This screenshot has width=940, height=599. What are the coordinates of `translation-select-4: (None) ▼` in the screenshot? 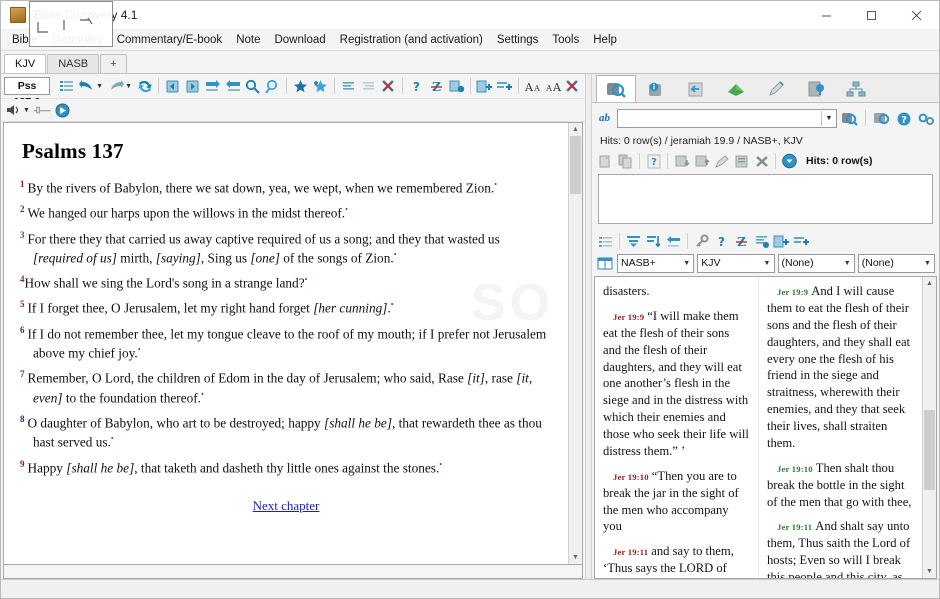 It's located at (896, 263).